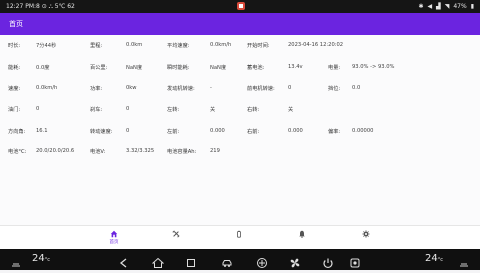 Image resolution: width=480 pixels, height=273 pixels. Describe the element at coordinates (258, 46) in the screenshot. I see `stat-label: 开始时间:` at that location.